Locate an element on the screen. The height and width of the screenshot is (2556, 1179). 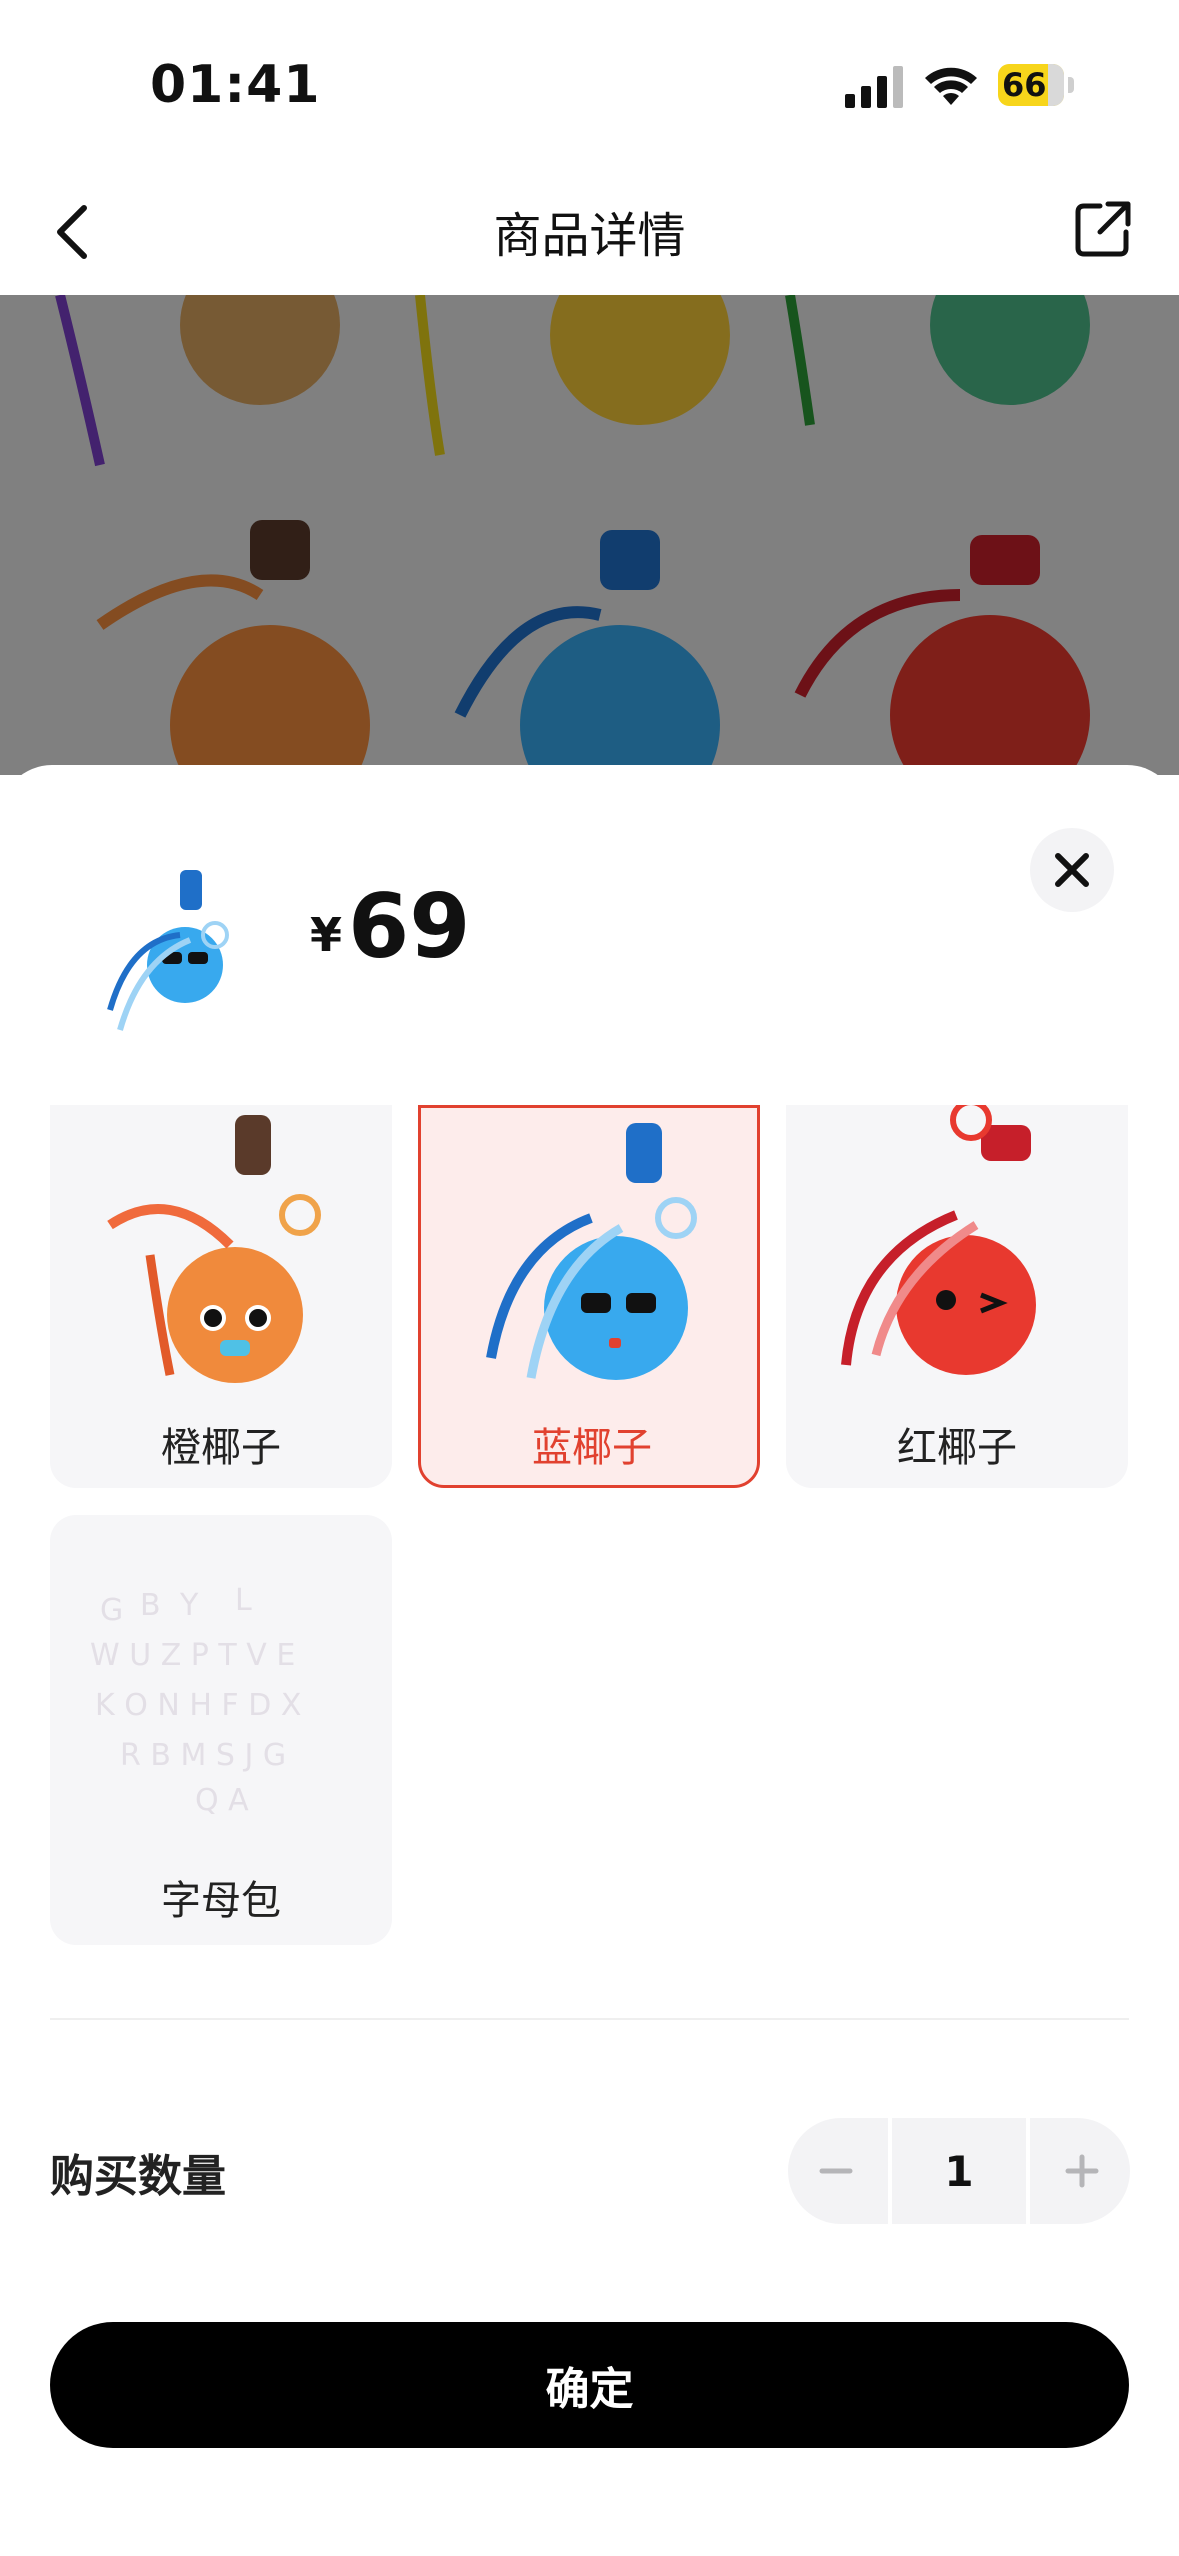
svg-text: G is located at coordinates (111, 1610).